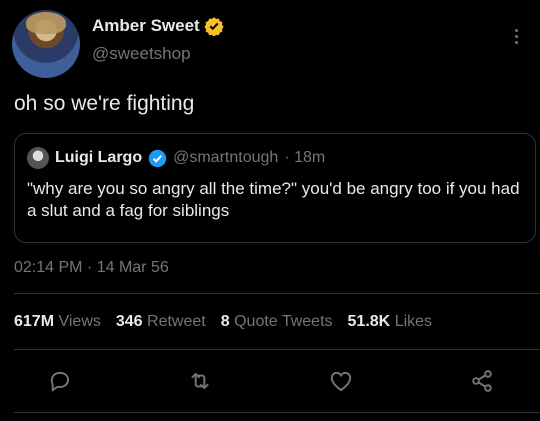 The width and height of the screenshot is (540, 421). Describe the element at coordinates (158, 40) in the screenshot. I see `author-info: Amber Sweet @sweetshop` at that location.